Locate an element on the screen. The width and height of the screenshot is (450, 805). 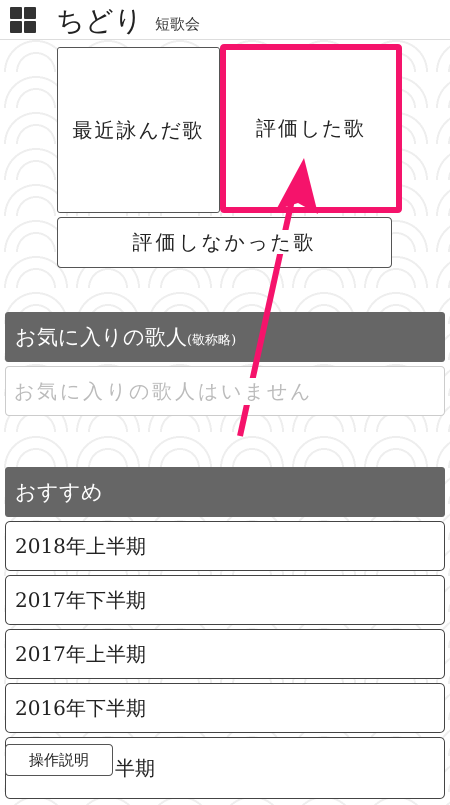
list-item: 2016年下半期 is located at coordinates (225, 708).